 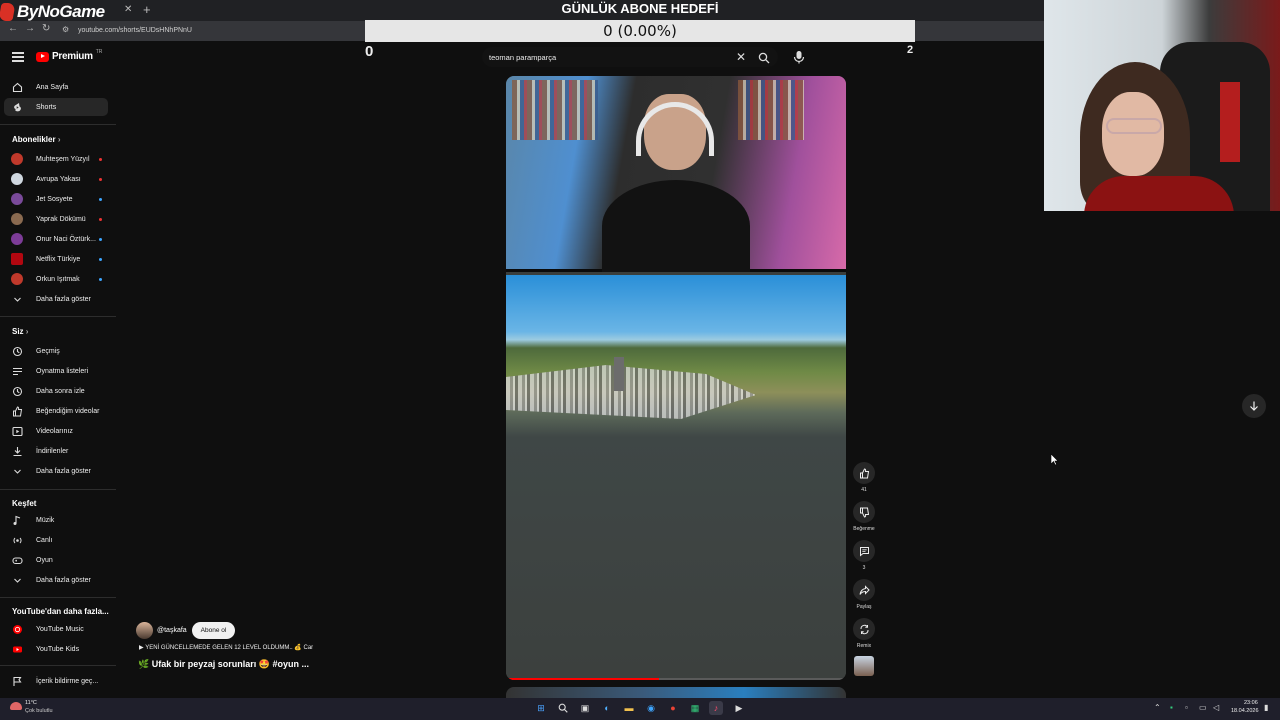 What do you see at coordinates (607, 708) in the screenshot?
I see `copilot-icon: ◐` at bounding box center [607, 708].